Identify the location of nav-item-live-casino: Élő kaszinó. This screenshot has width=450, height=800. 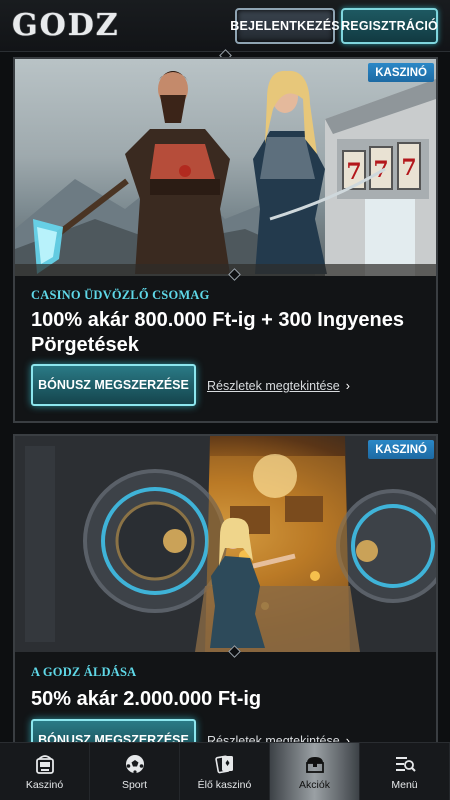
(225, 771).